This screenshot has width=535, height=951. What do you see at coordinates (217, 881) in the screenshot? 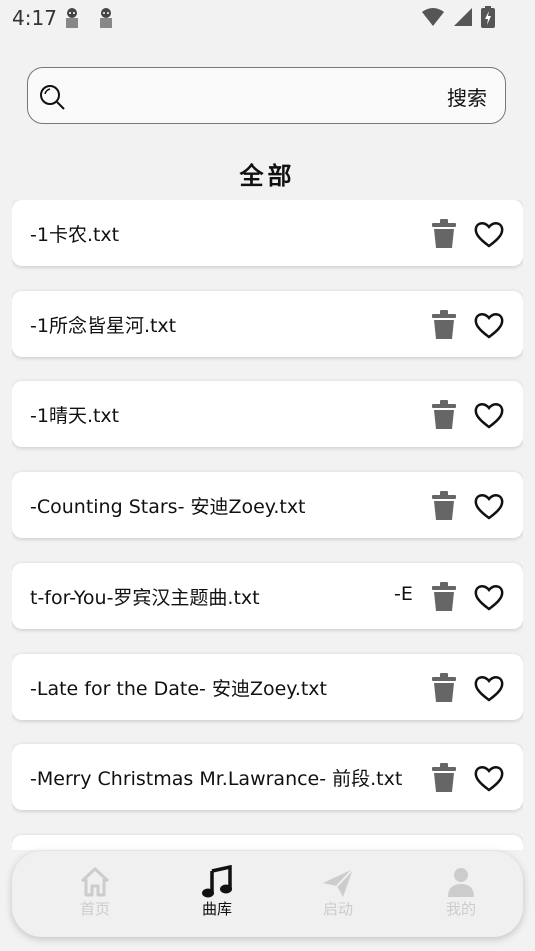
I see `music-note-icon` at bounding box center [217, 881].